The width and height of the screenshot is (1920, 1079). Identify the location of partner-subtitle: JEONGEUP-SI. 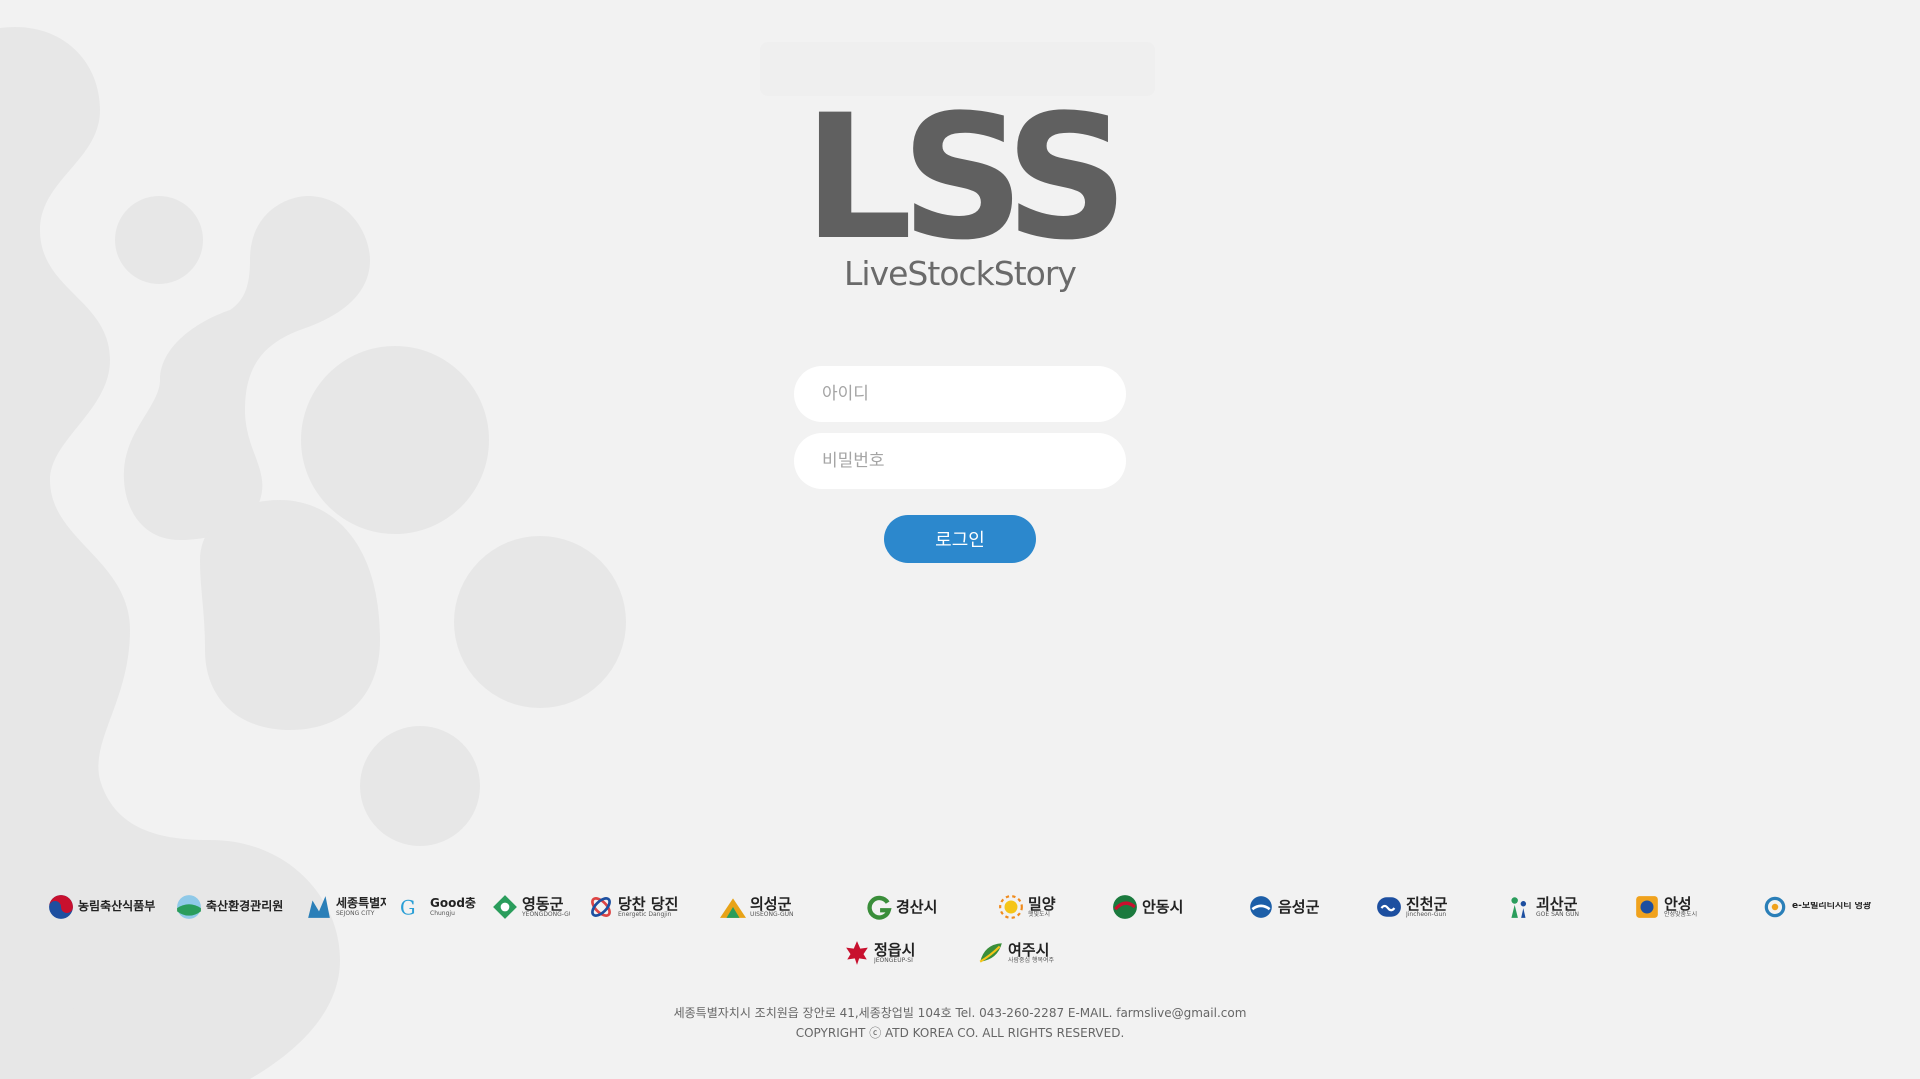
(893, 961).